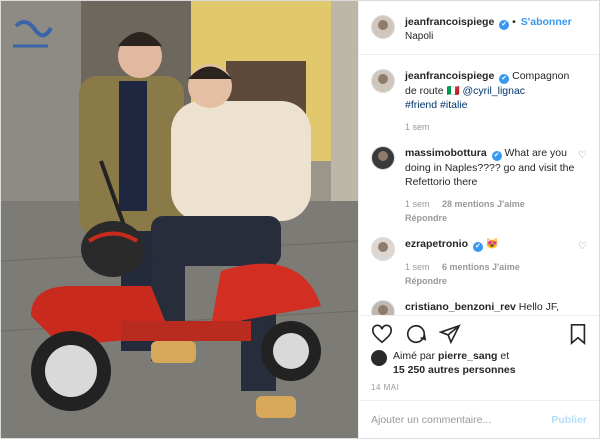  What do you see at coordinates (468, 356) in the screenshot?
I see `liker-username: pierre_sang` at bounding box center [468, 356].